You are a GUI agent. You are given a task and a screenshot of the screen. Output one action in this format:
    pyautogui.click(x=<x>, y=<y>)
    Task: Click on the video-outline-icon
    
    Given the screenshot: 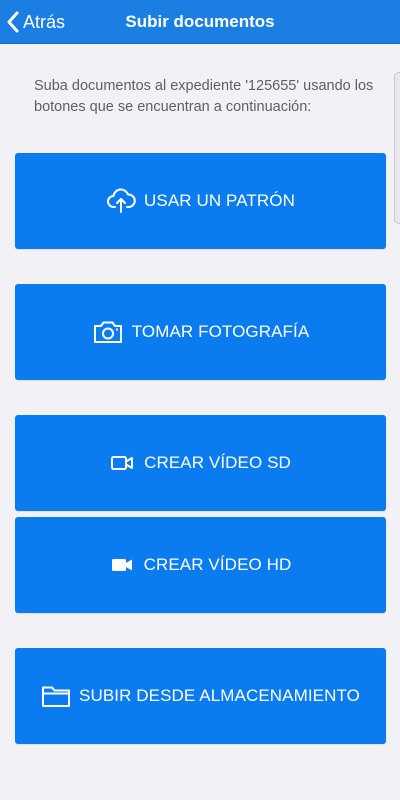 What is the action you would take?
    pyautogui.click(x=123, y=463)
    